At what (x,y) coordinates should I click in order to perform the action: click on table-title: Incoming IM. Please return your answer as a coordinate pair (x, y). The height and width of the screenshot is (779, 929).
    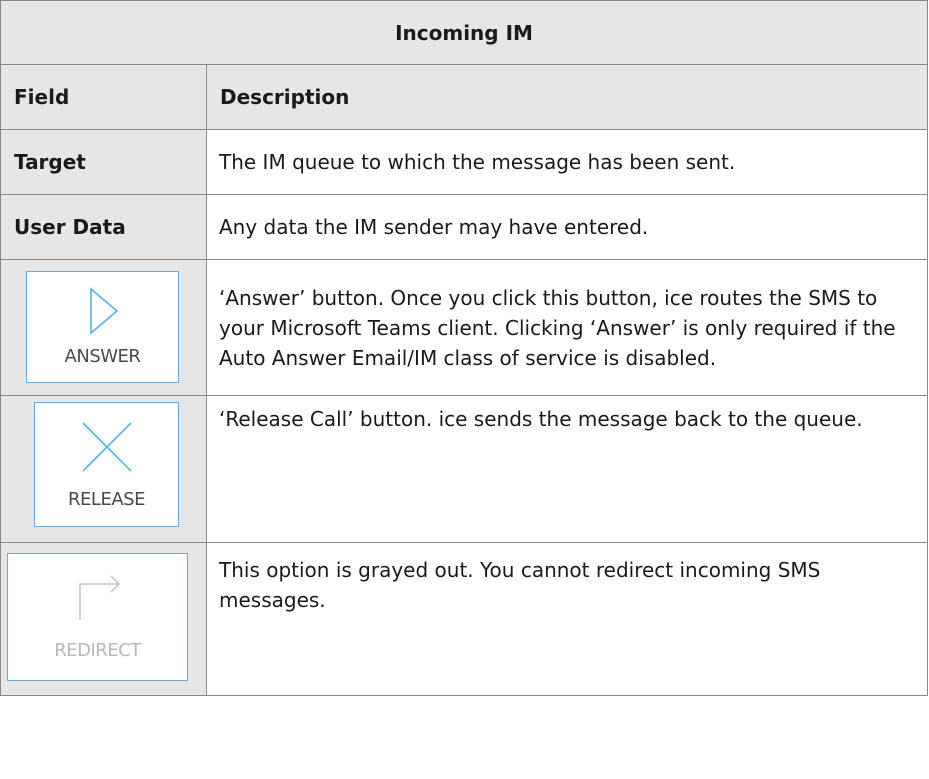
    Looking at the image, I should click on (464, 32).